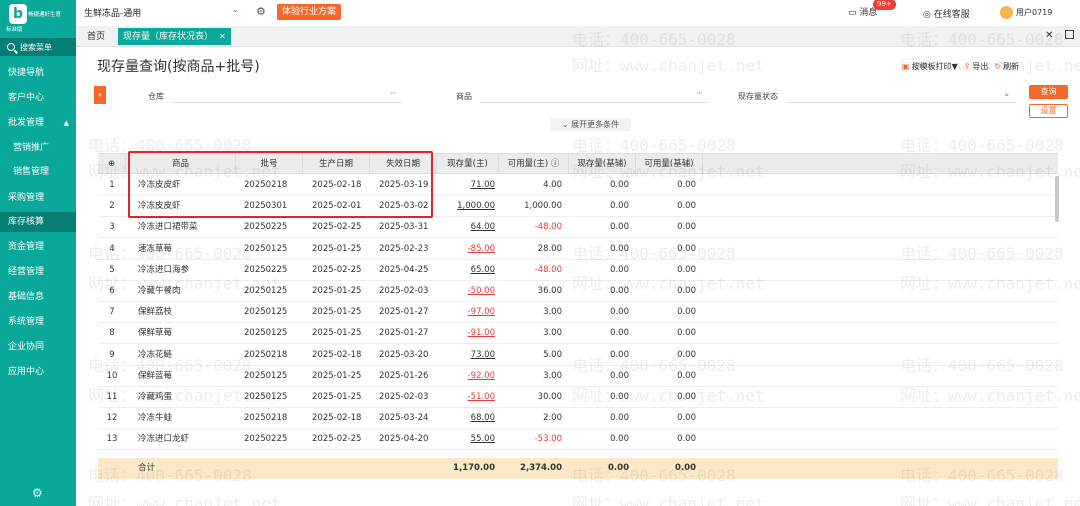 The height and width of the screenshot is (506, 1080). I want to click on filter-panel: » 仓库 ··· 商品 ··· 现存量状态 ⌄ 查询 设置 ⌄ 展开更多条件, so click(578, 105).